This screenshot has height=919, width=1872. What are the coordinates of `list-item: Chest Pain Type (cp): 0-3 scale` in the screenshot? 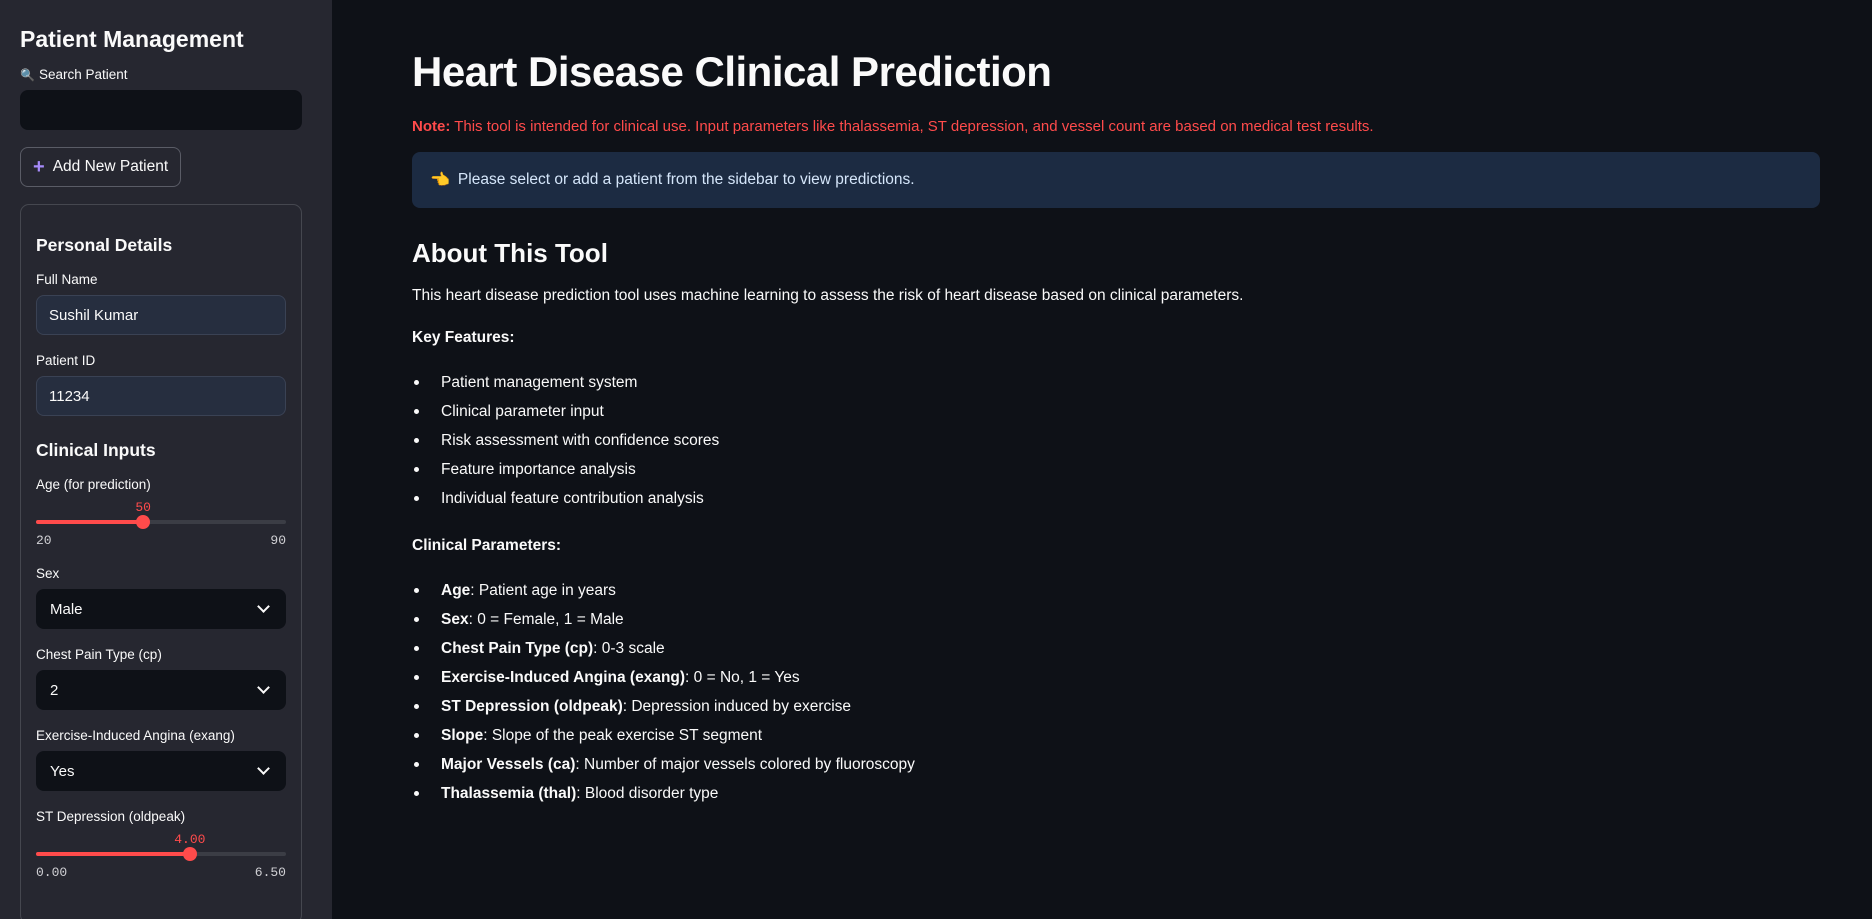 It's located at (1116, 648).